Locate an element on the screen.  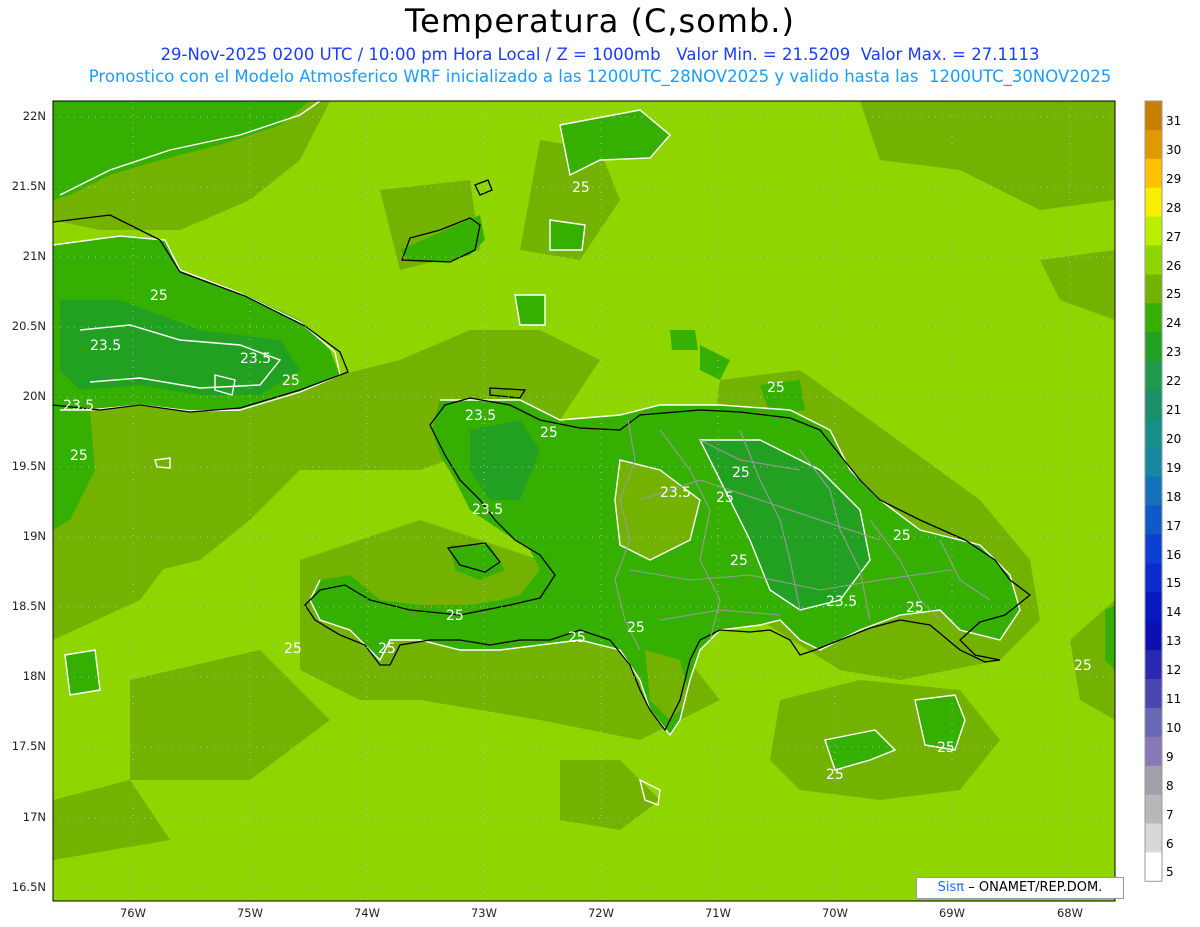
colorbar-label: 29 is located at coordinates (1174, 178).